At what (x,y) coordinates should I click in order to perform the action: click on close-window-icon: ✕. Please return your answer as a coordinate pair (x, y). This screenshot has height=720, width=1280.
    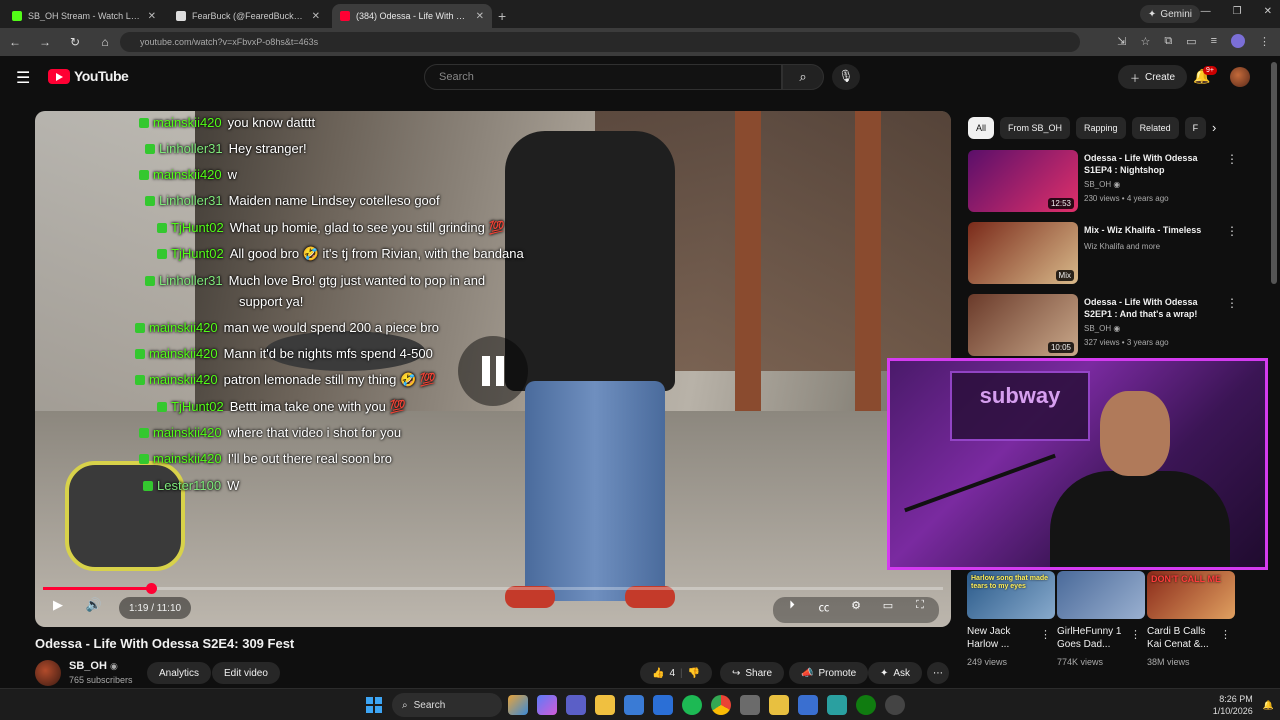
    Looking at the image, I should click on (1268, 11).